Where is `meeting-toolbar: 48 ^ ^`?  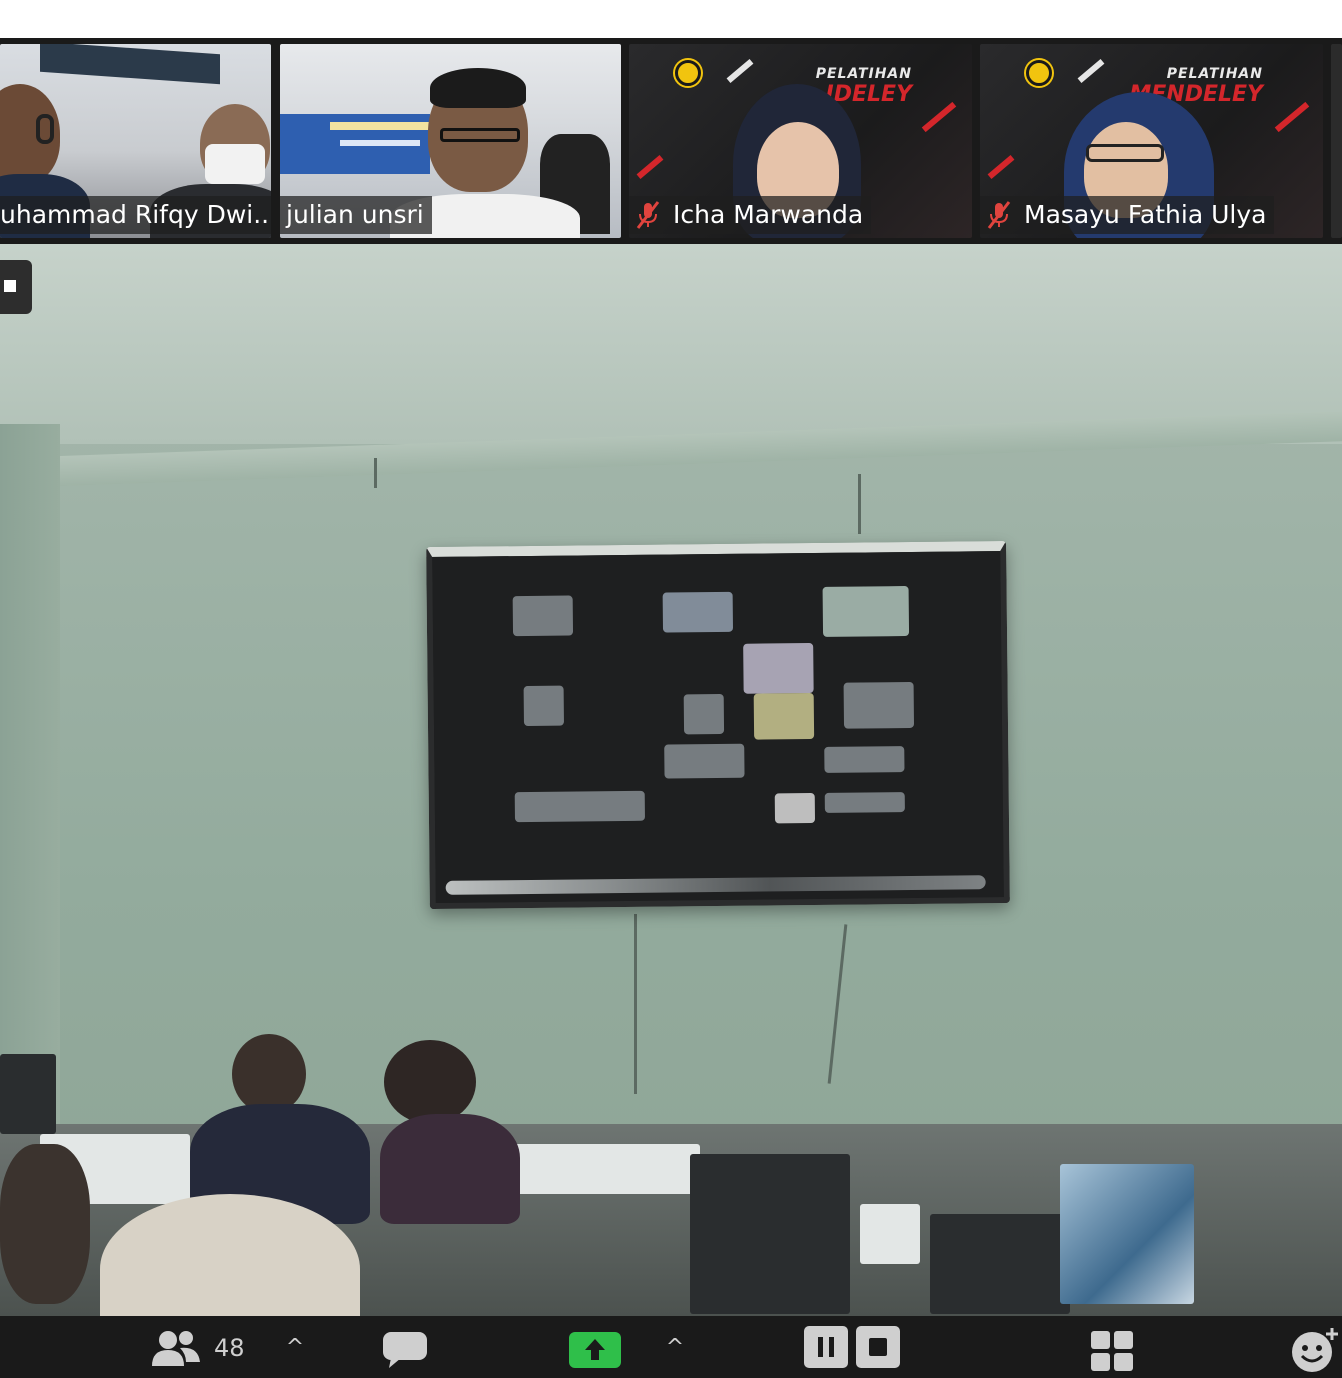 meeting-toolbar: 48 ^ ^ is located at coordinates (671, 1347).